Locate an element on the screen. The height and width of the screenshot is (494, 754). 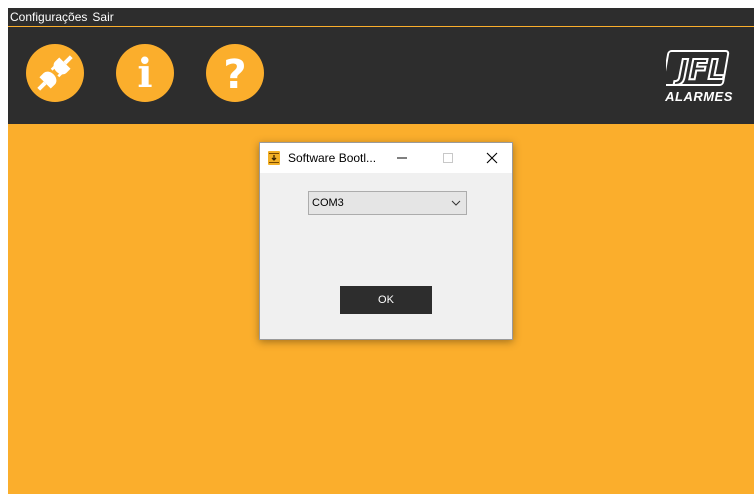
maximize-button is located at coordinates (448, 158).